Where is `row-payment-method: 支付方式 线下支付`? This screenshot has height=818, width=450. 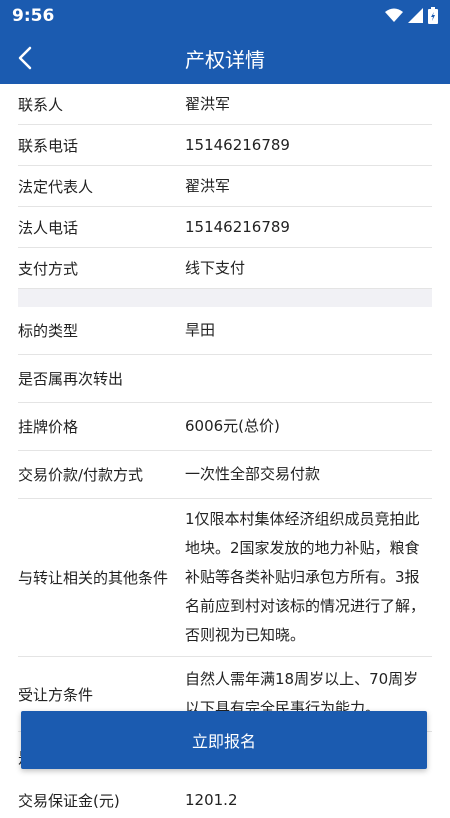
row-payment-method: 支付方式 线下支付 is located at coordinates (225, 268).